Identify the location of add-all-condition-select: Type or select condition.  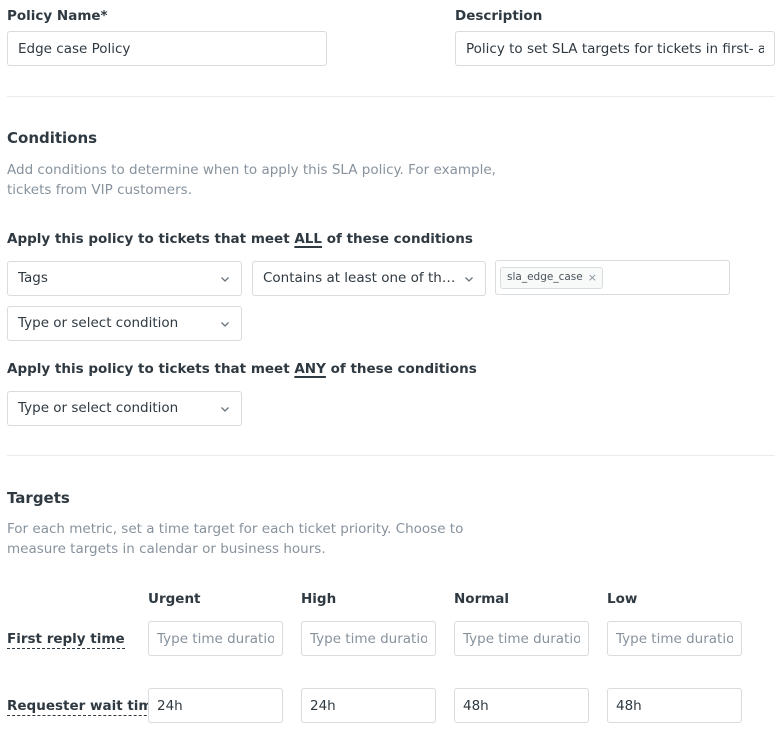
(124, 323).